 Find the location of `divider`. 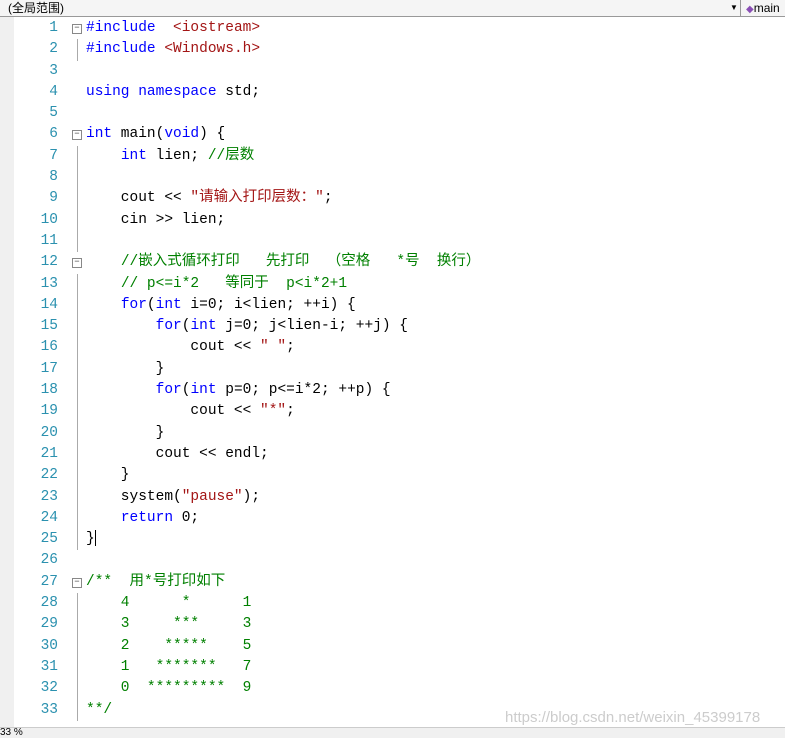

divider is located at coordinates (740, 8).